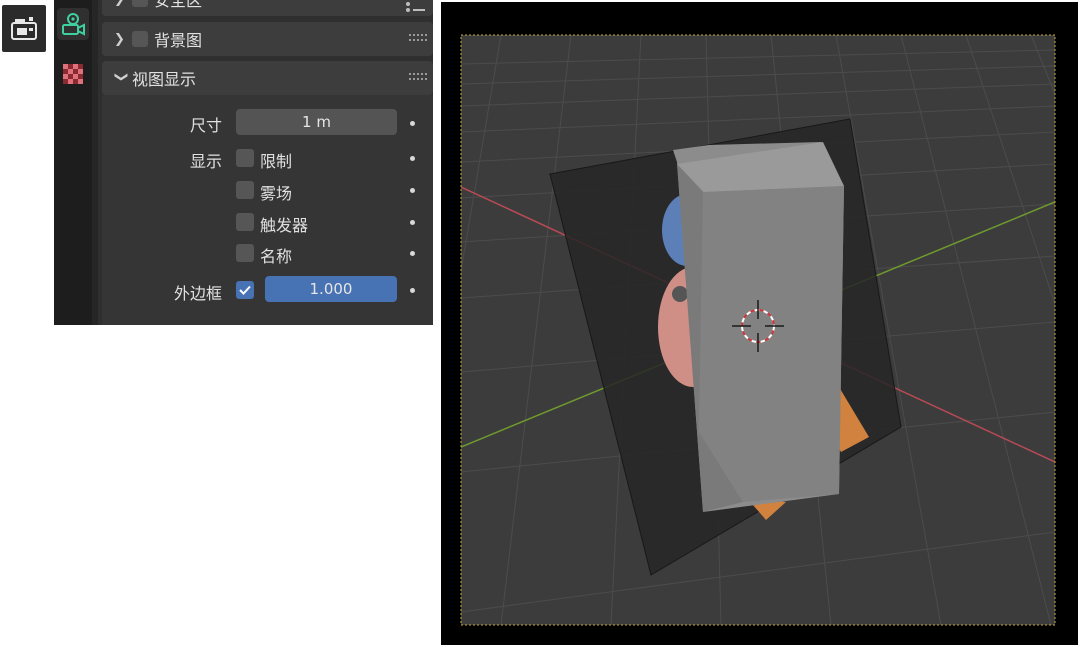 The width and height of the screenshot is (1080, 647). I want to click on background-checkbox, so click(140, 39).